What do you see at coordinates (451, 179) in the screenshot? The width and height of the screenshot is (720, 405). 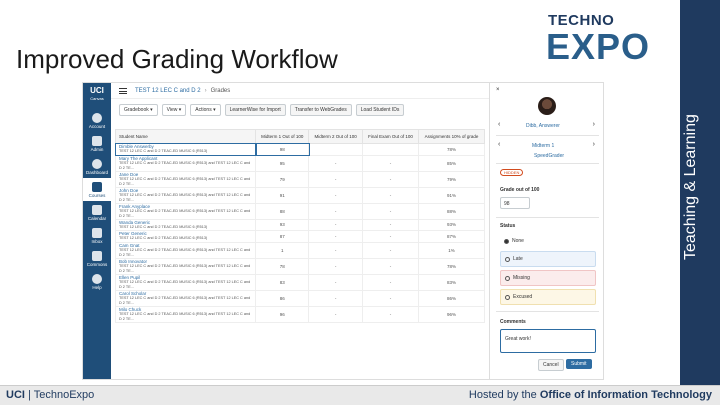 I see `grade-cell-as: 79%` at bounding box center [451, 179].